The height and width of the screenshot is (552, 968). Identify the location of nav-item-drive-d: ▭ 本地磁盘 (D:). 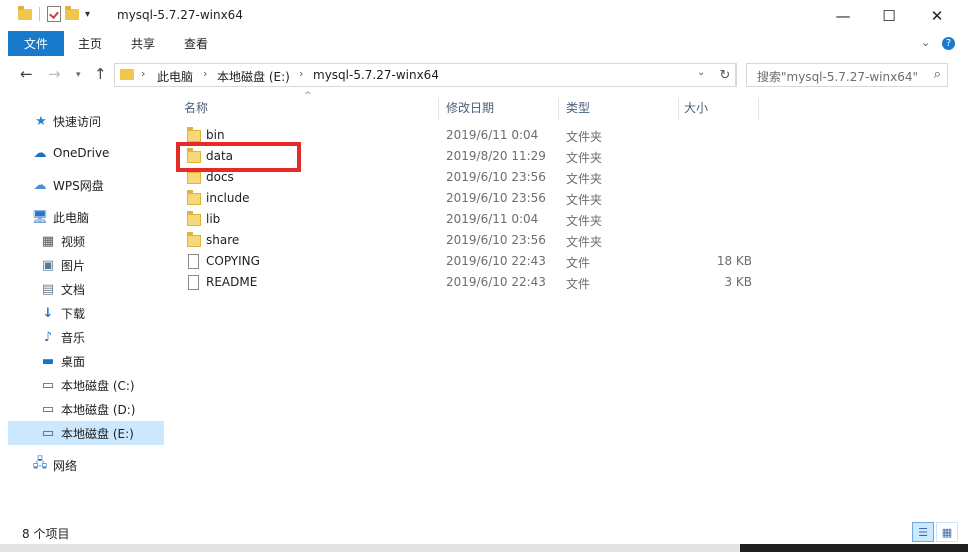
(86, 409).